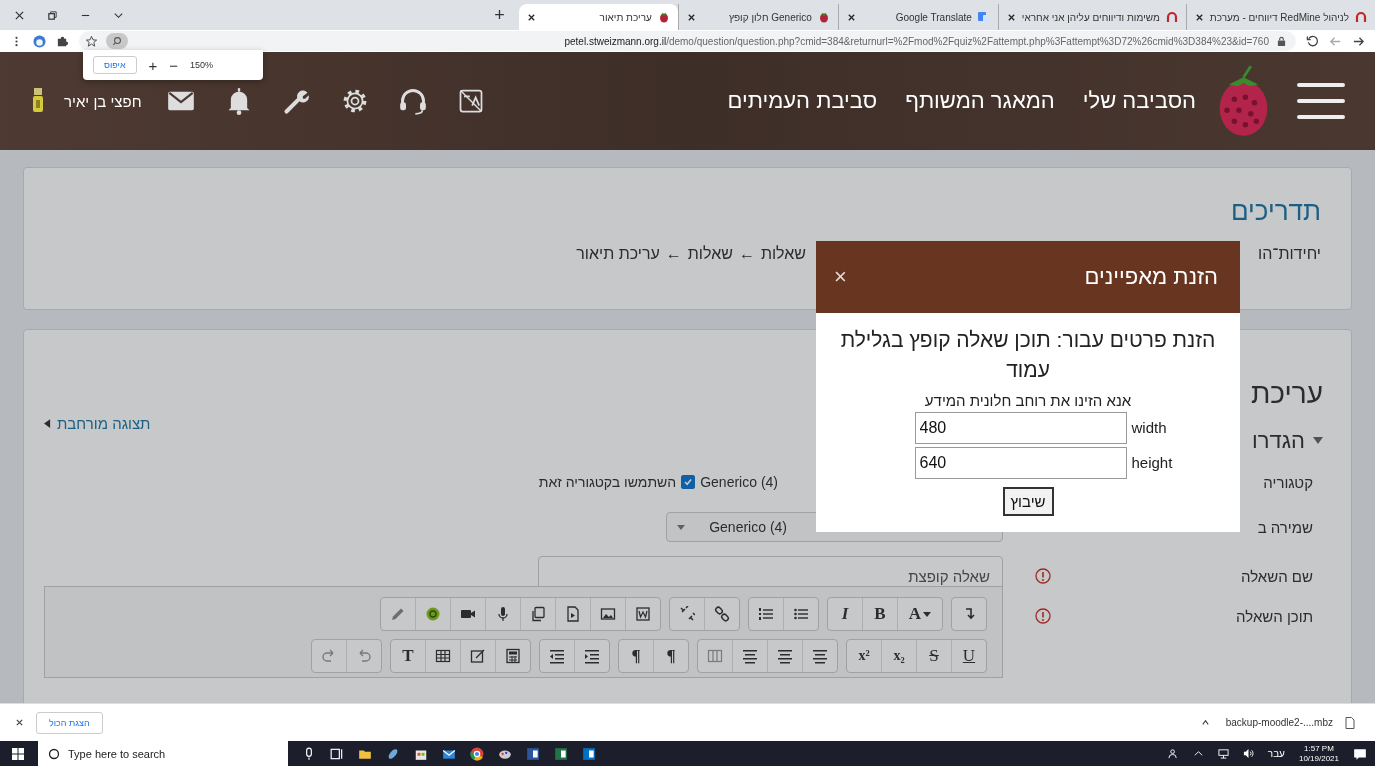  Describe the element at coordinates (337, 753) in the screenshot. I see `task-view-icon` at that location.